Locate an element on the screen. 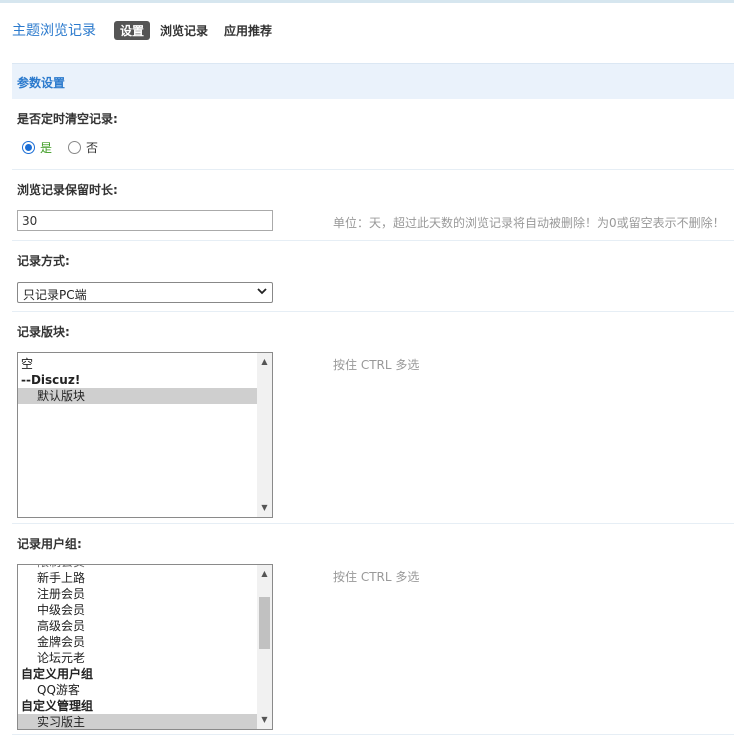  usergroup-option: 金牌会员 is located at coordinates (137, 642).